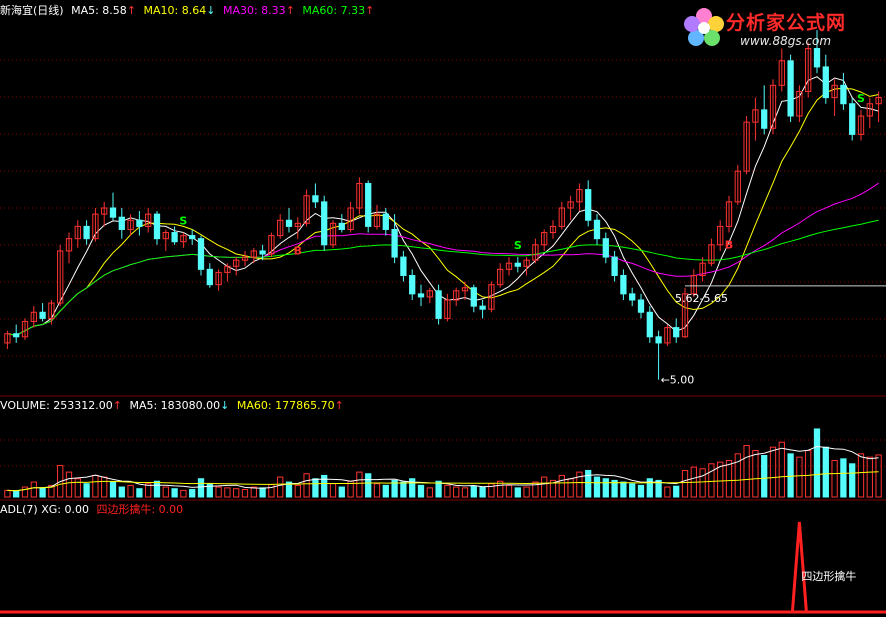 The height and width of the screenshot is (617, 886). I want to click on site-logo: 分析家公式网 www.88gs.com, so click(780, 30).